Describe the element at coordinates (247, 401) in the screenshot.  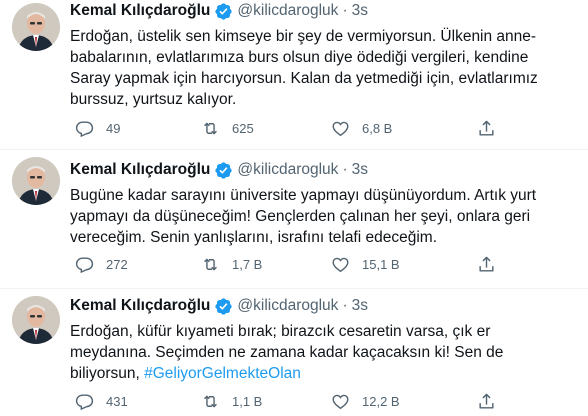
I see `retweet-count: 1,1 B` at that location.